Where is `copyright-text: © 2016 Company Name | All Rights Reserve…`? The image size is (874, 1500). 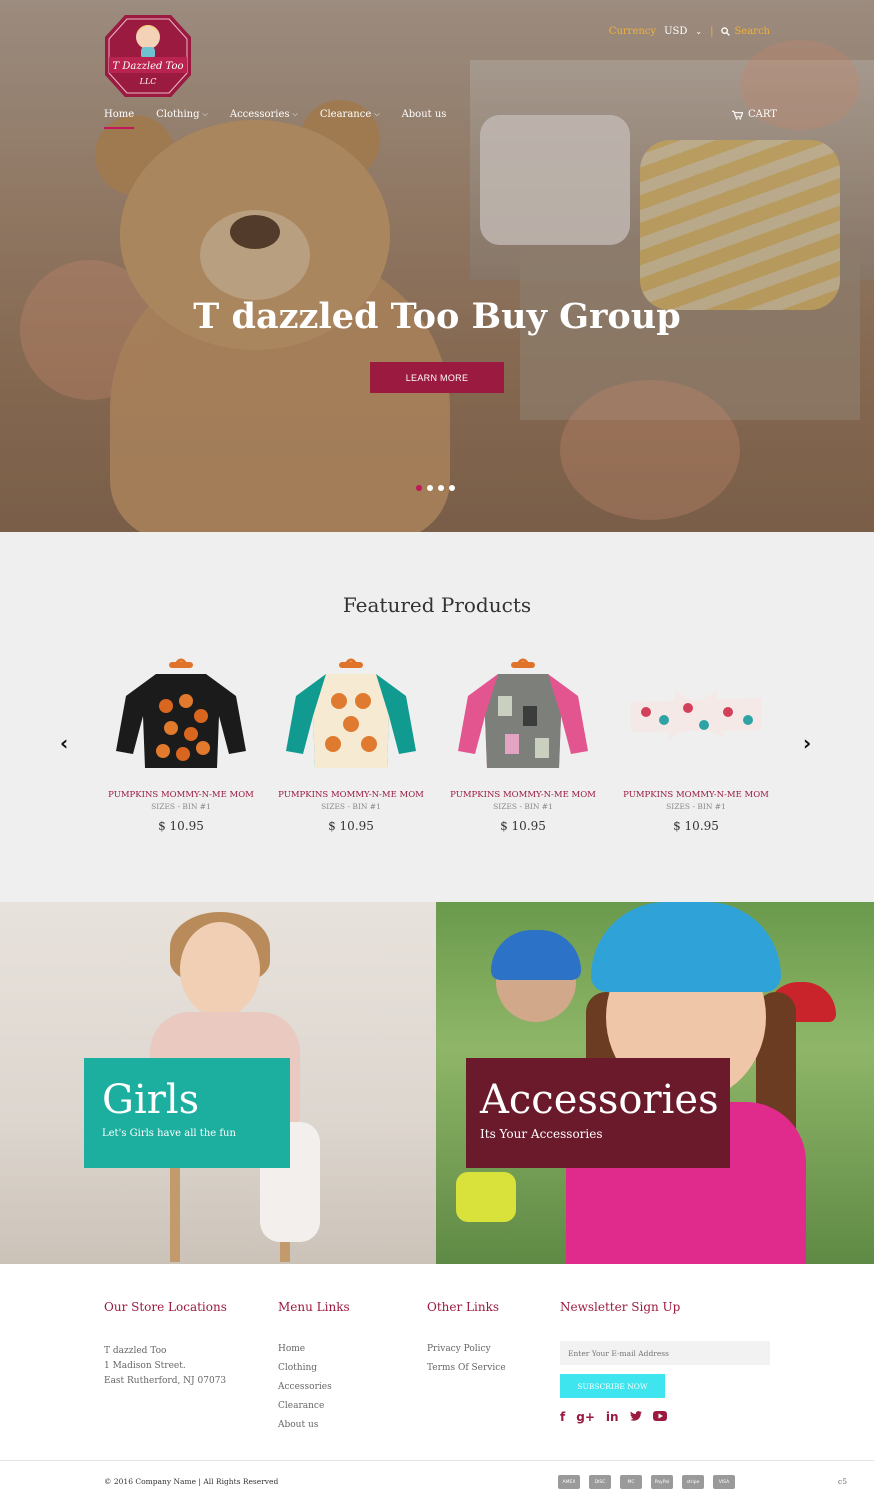 copyright-text: © 2016 Company Name | All Rights Reserve… is located at coordinates (191, 1481).